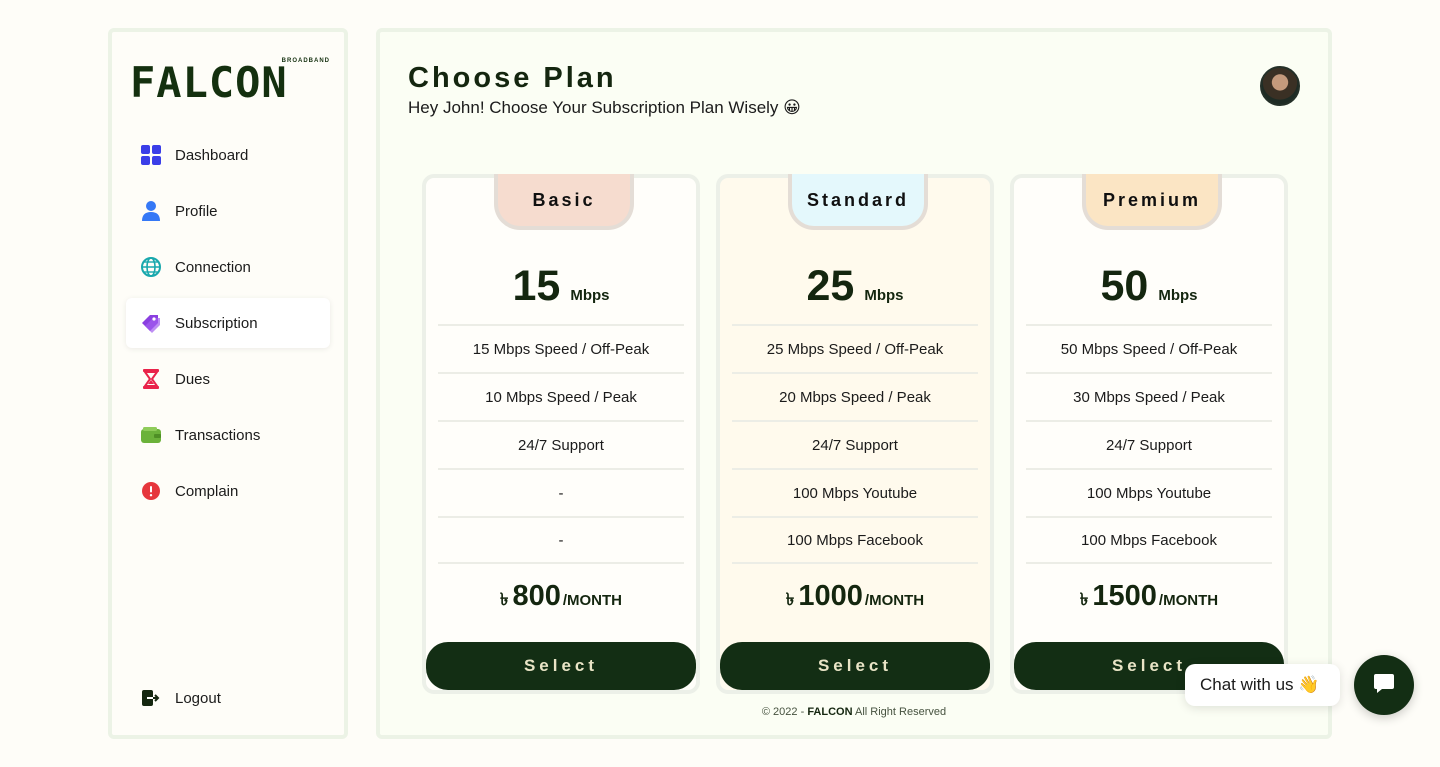  What do you see at coordinates (213, 267) in the screenshot?
I see `sidebar-item-label: Connection` at bounding box center [213, 267].